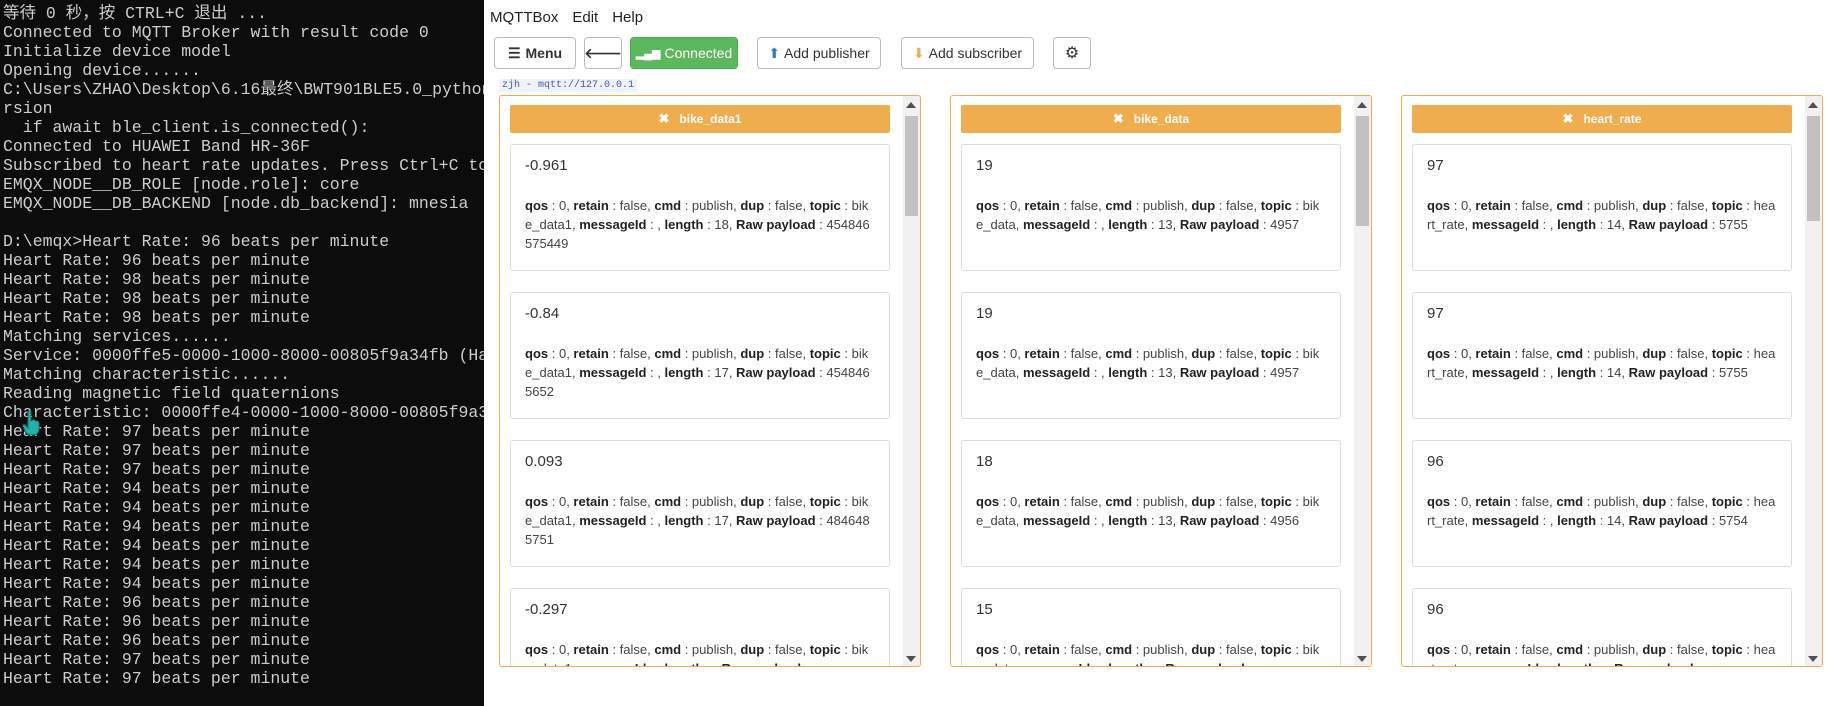 This screenshot has width=1827, height=706. I want to click on message-value: 18, so click(984, 461).